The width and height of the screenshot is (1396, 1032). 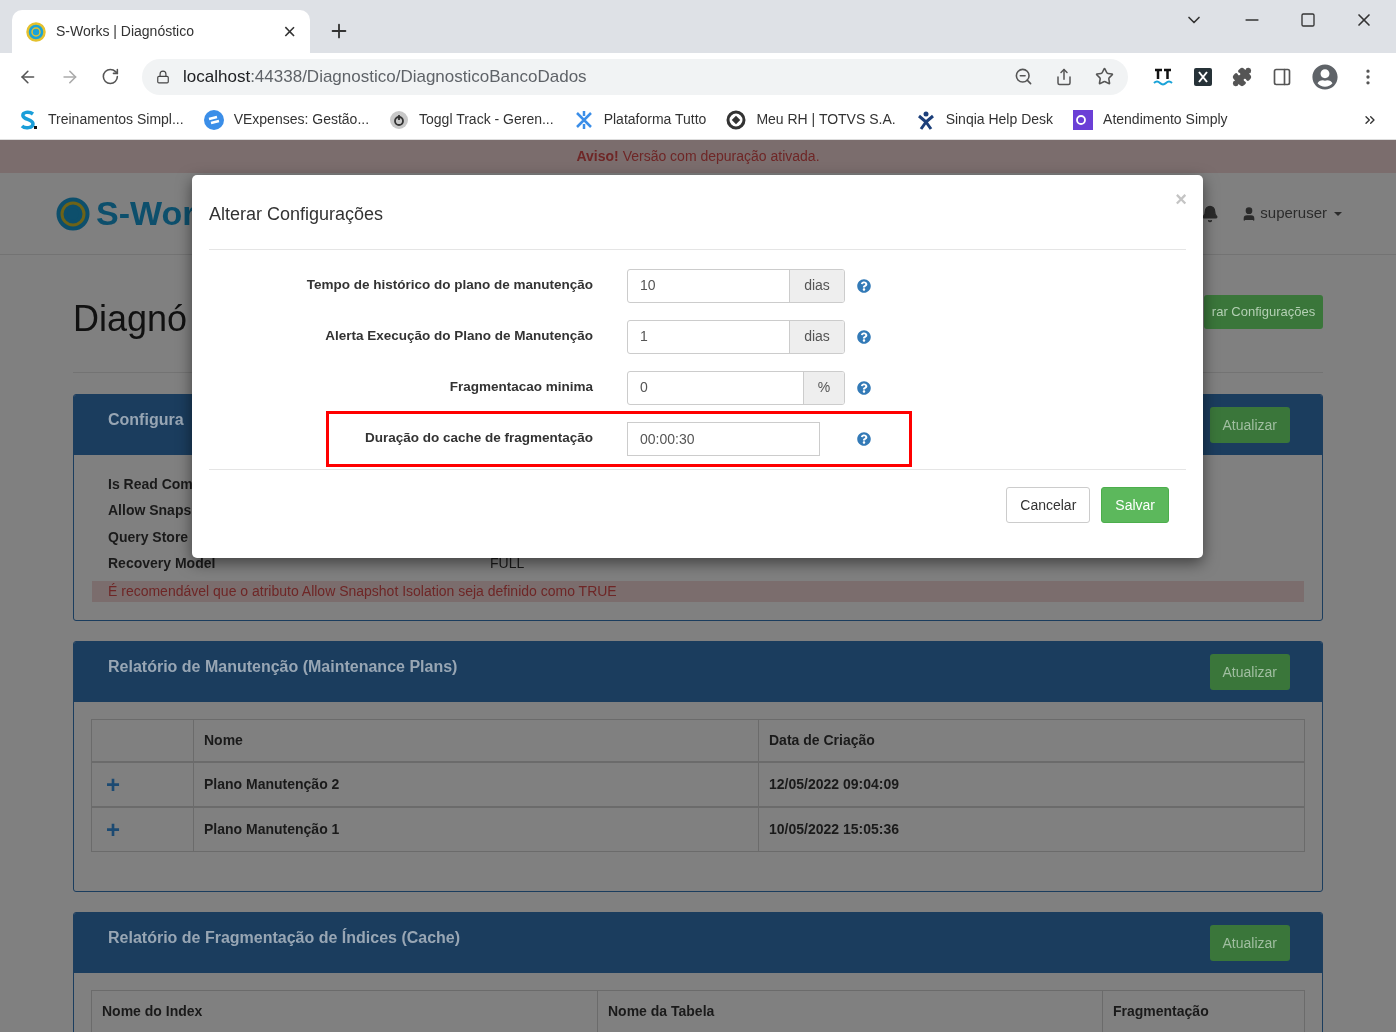 What do you see at coordinates (283, 667) in the screenshot?
I see `panel-title: Relatório de Manutenção (Maintenance Plans)` at bounding box center [283, 667].